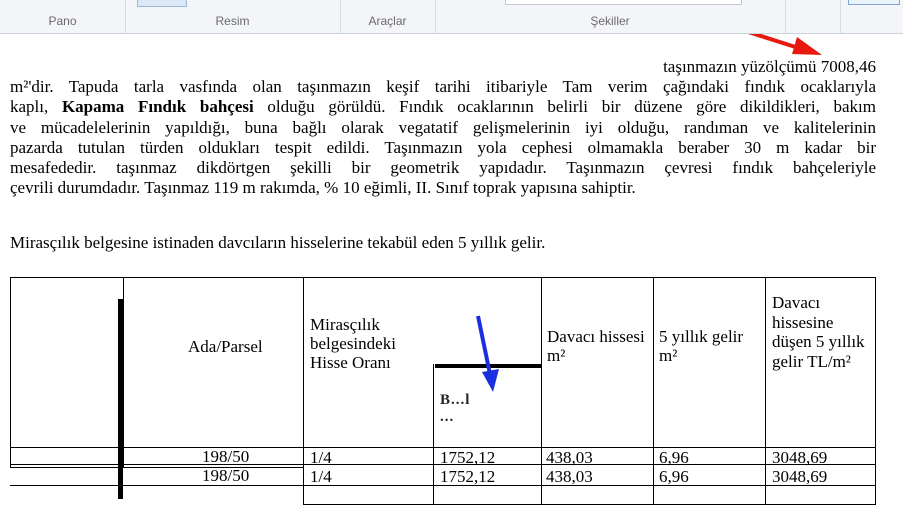 Image resolution: width=903 pixels, height=505 pixels. I want to click on ribbon-group-clipboard: Pano, so click(63, 16).